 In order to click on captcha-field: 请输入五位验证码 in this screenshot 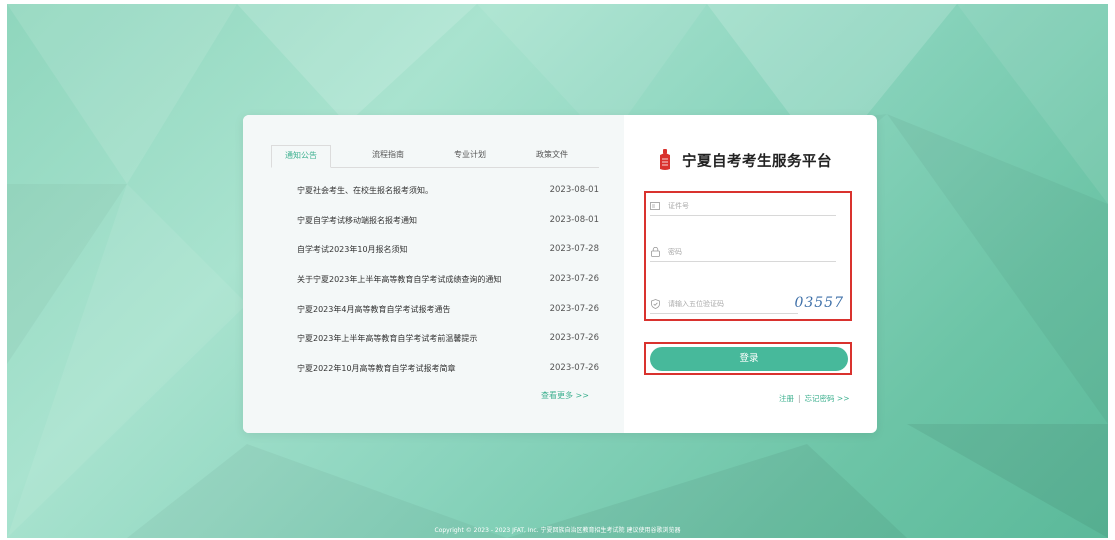, I will do `click(724, 304)`.